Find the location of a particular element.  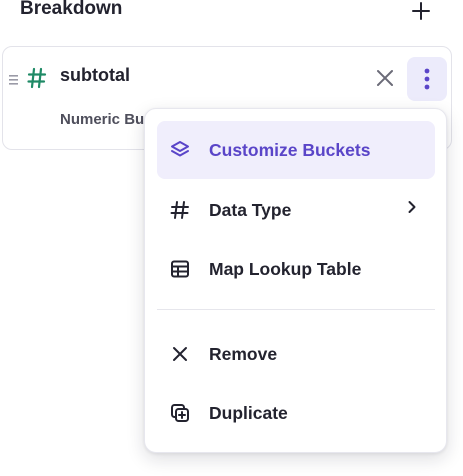

menu-item-customize-buckets: Customize Buckets is located at coordinates (296, 150).